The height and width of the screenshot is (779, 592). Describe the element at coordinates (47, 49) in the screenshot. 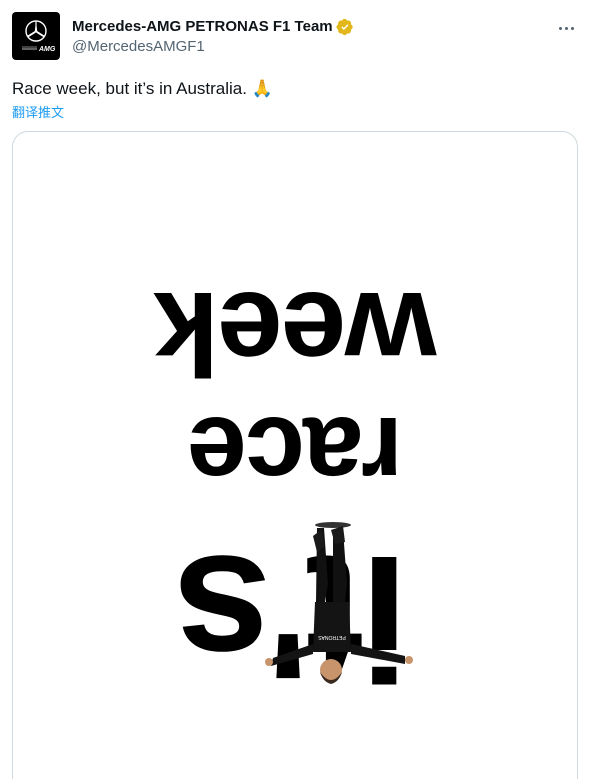

I see `avatar-logo-text: AMG` at that location.